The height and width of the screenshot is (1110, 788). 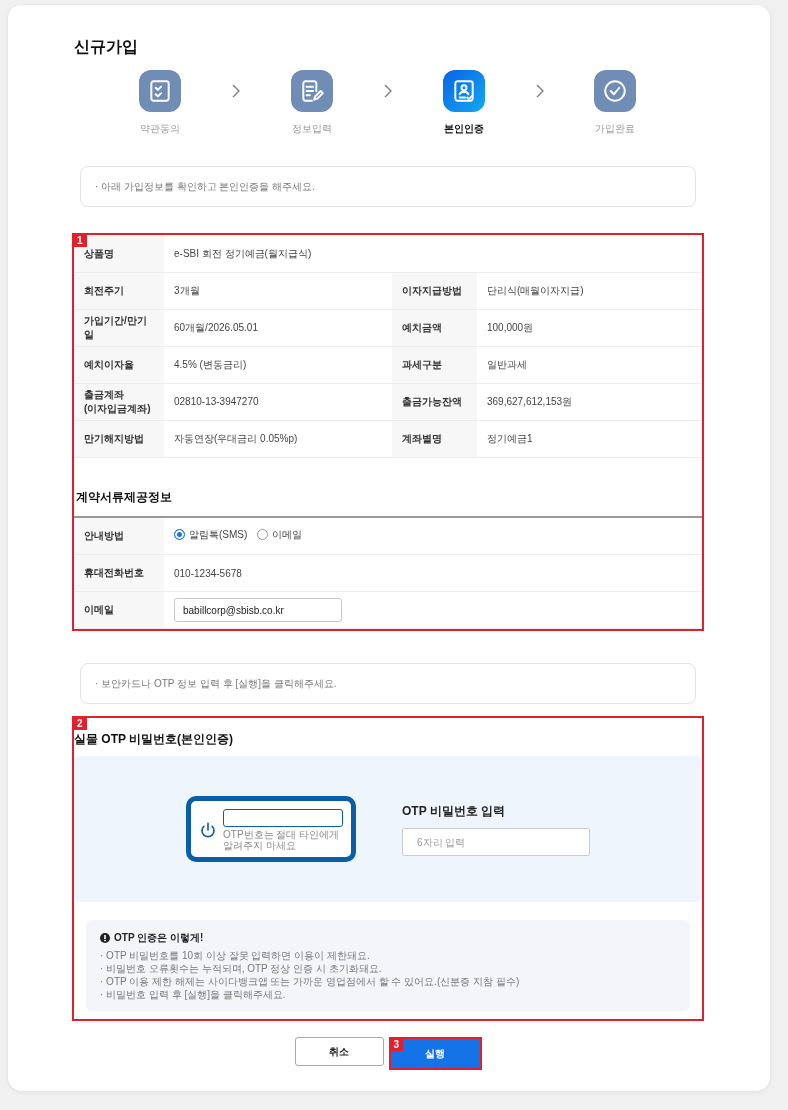 What do you see at coordinates (434, 402) in the screenshot?
I see `field-label: 출금가능잔액` at bounding box center [434, 402].